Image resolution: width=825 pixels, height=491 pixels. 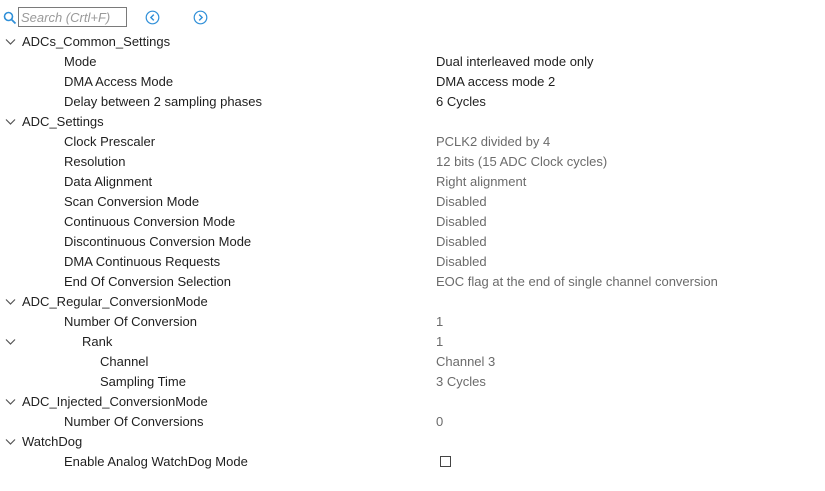 I want to click on param-row-scan-conversion-mode: Scan Conversion Mode Disabled, so click(x=412, y=202).